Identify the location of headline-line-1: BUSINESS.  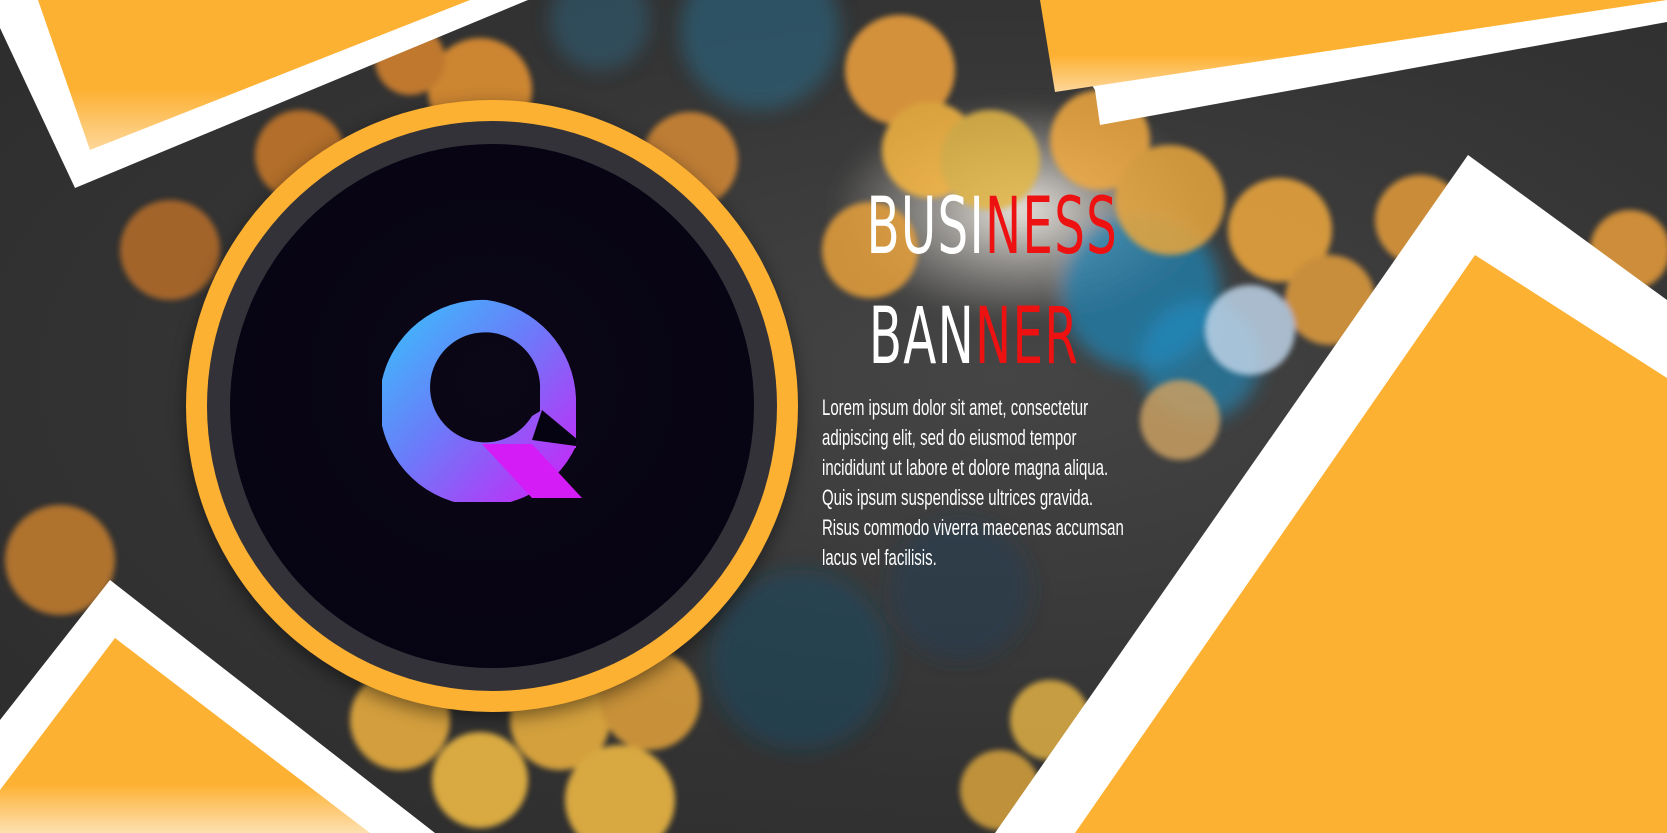
(992, 227).